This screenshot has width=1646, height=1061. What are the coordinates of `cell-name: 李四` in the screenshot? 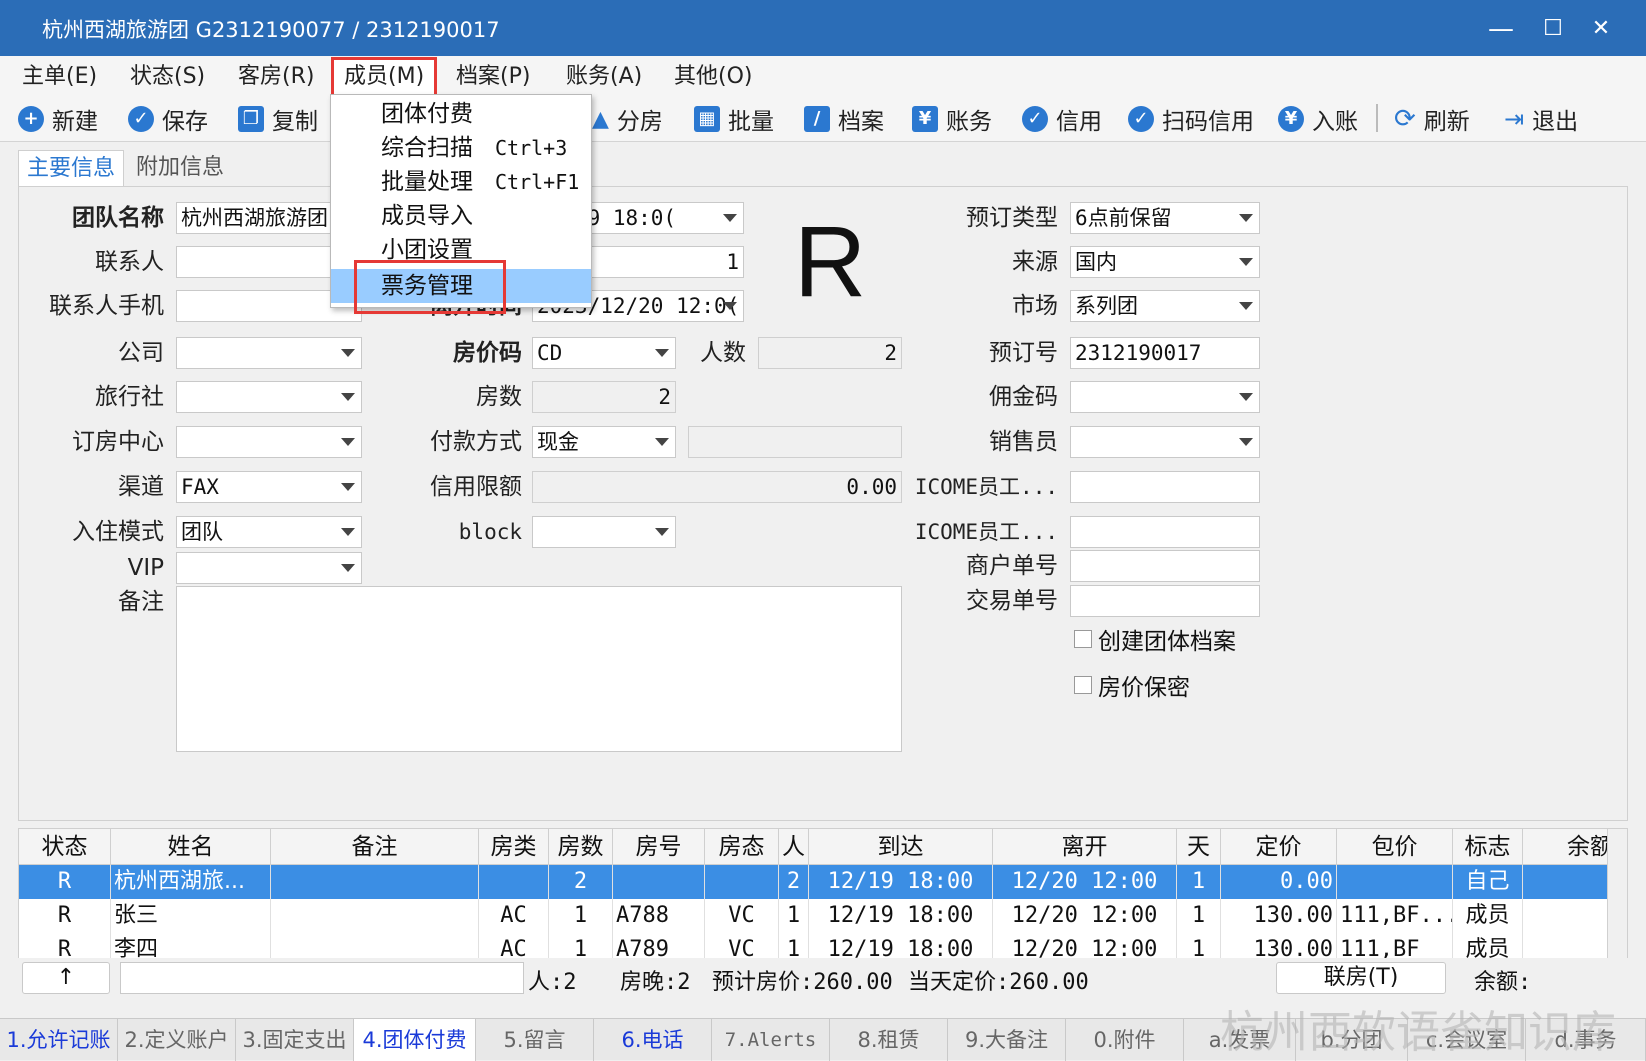 It's located at (191, 946).